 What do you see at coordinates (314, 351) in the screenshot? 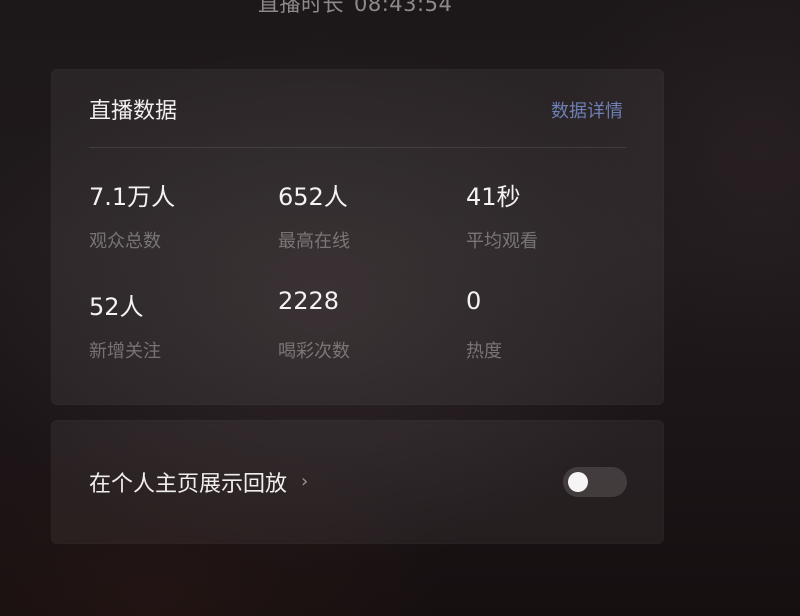
I see `stat-cheers-label: 喝彩次数` at bounding box center [314, 351].